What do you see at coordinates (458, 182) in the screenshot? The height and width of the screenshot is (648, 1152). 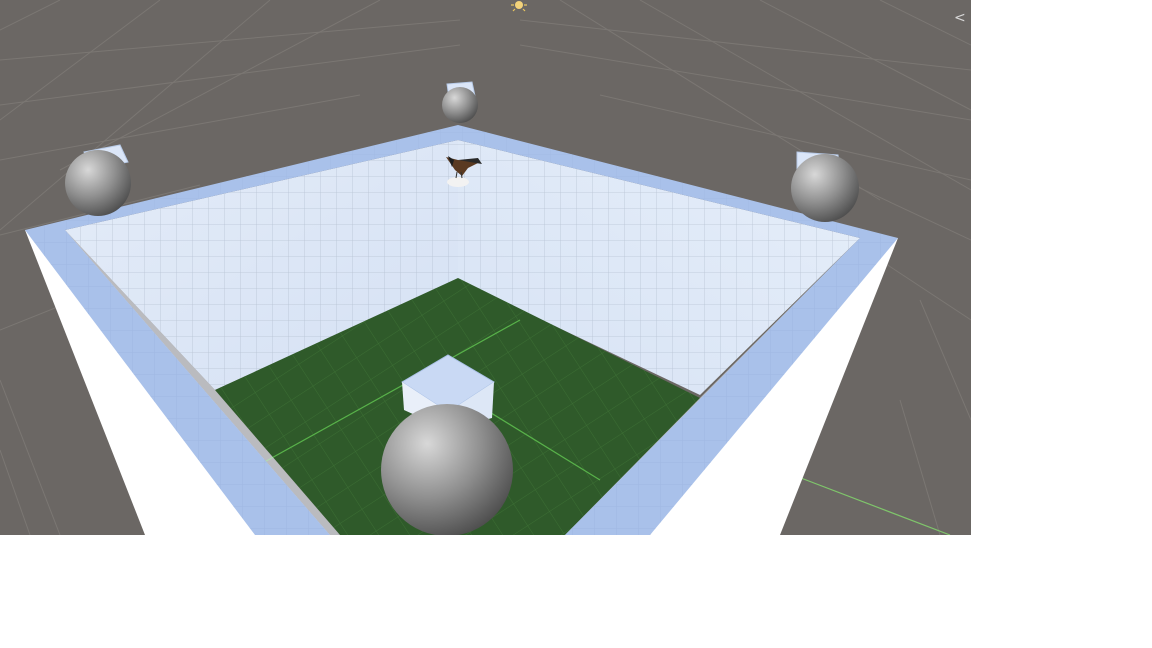 I see `bird-shadow` at bounding box center [458, 182].